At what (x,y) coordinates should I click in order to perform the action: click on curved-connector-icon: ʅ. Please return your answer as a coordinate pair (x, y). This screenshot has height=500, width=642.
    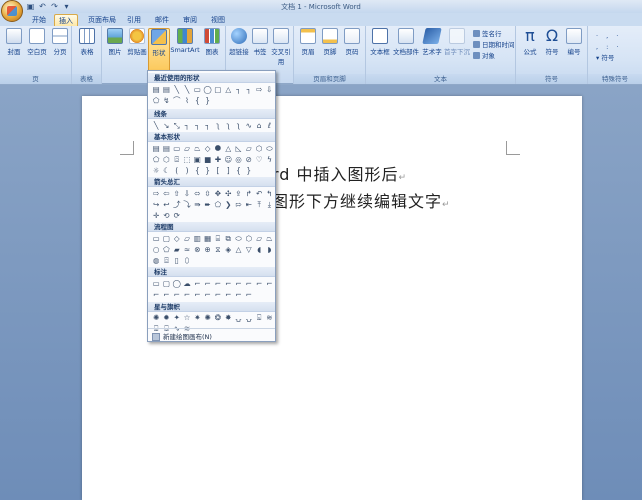
    Looking at the image, I should click on (238, 125).